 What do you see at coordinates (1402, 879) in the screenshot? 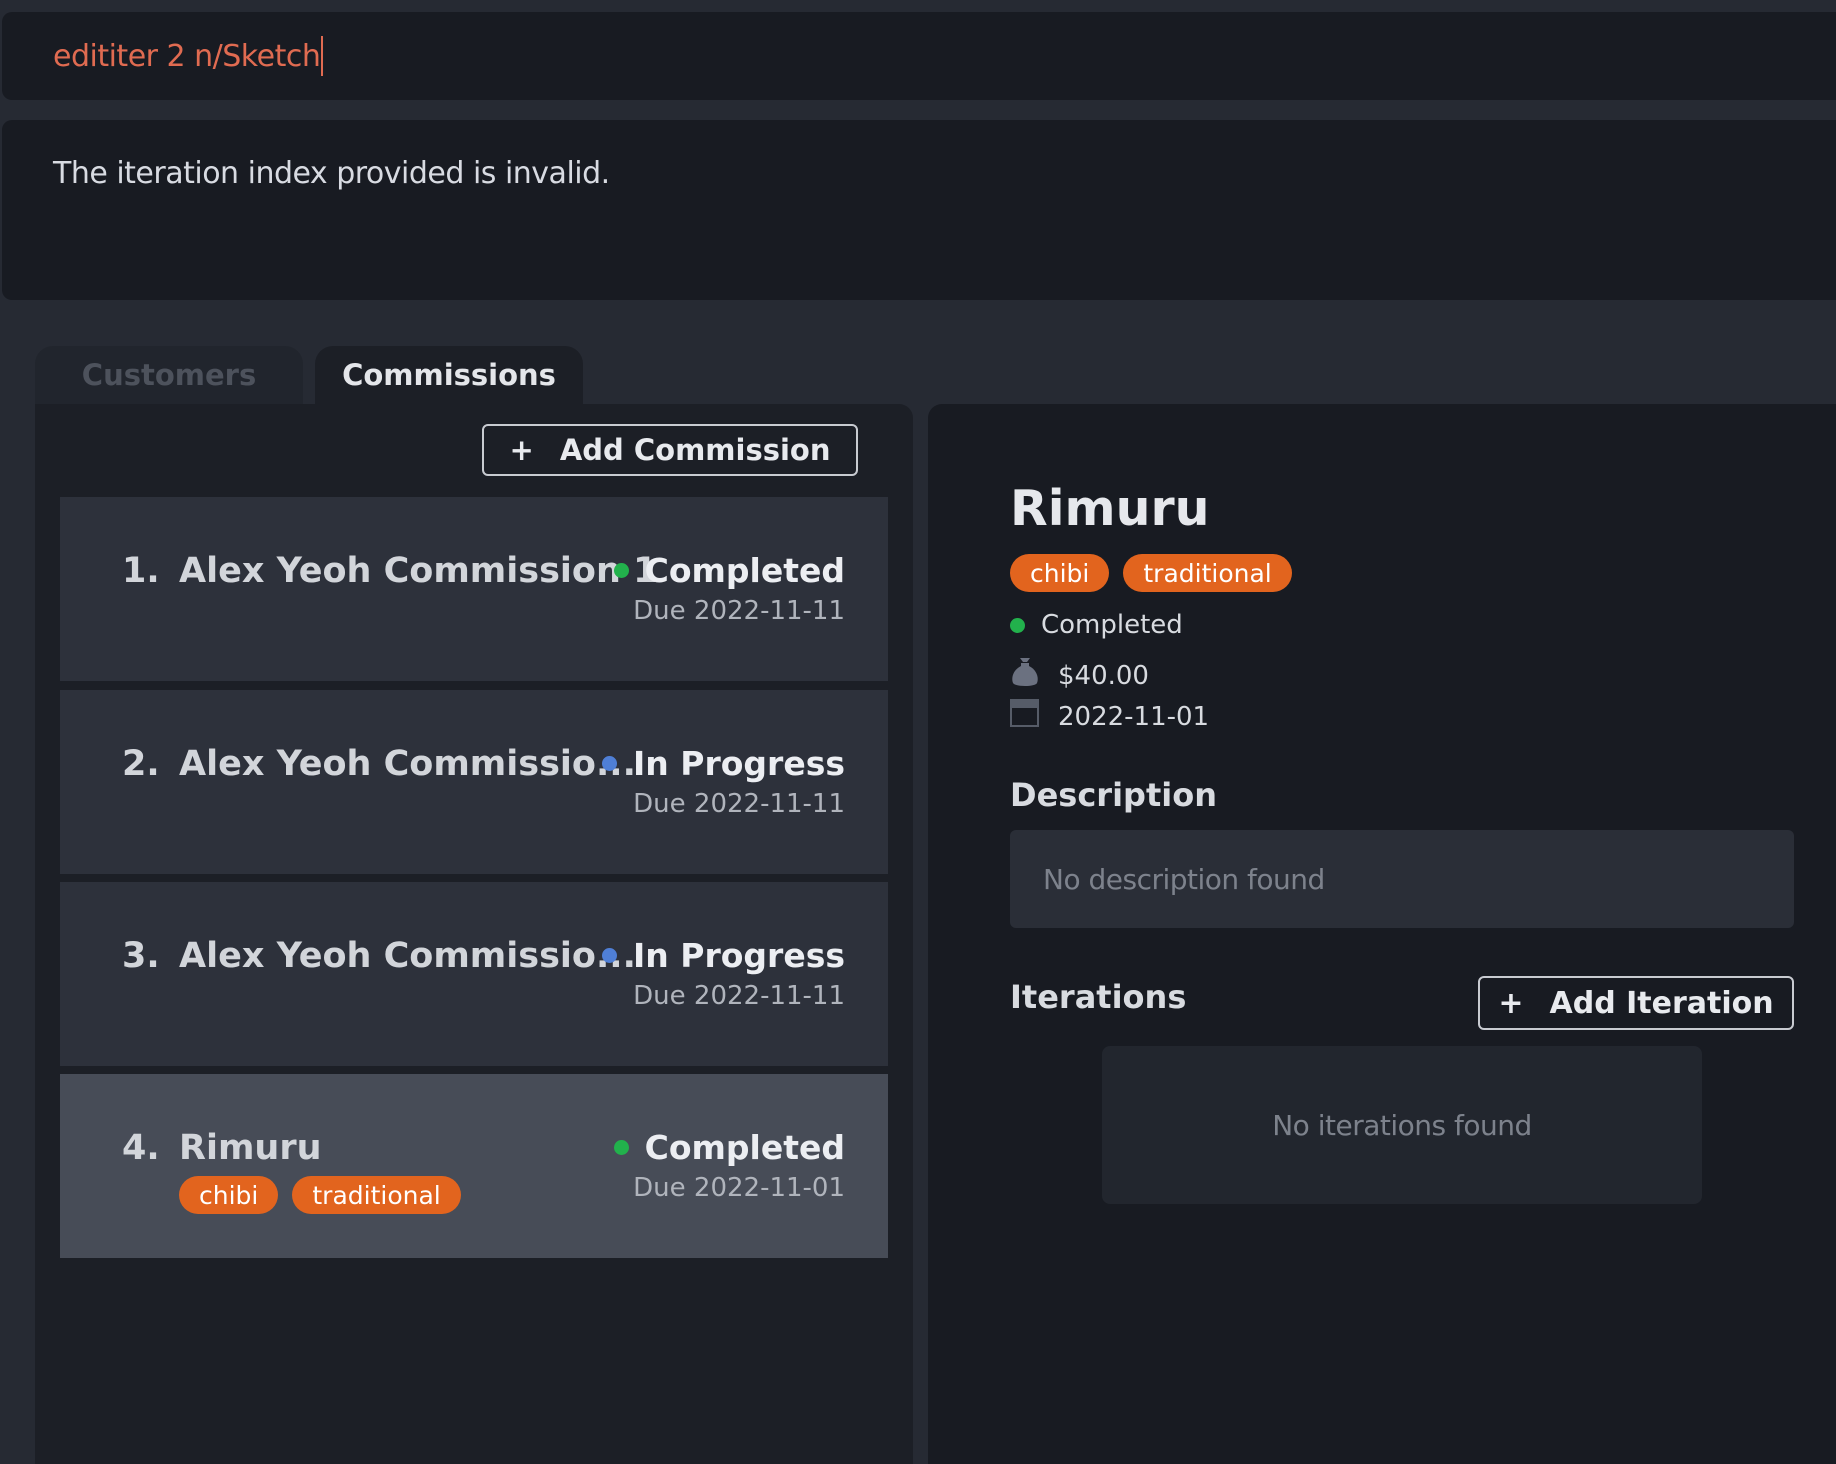
I see `description-box: No description found` at bounding box center [1402, 879].